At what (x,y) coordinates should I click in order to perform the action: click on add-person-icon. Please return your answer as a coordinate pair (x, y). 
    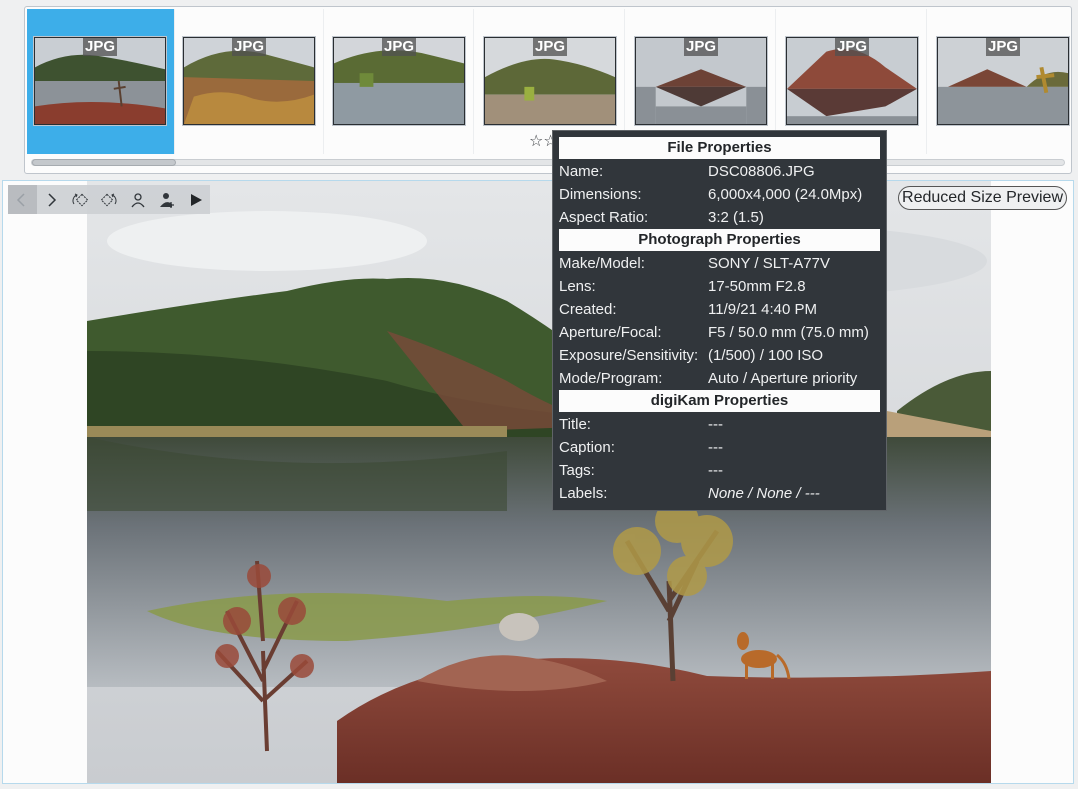
    Looking at the image, I should click on (166, 200).